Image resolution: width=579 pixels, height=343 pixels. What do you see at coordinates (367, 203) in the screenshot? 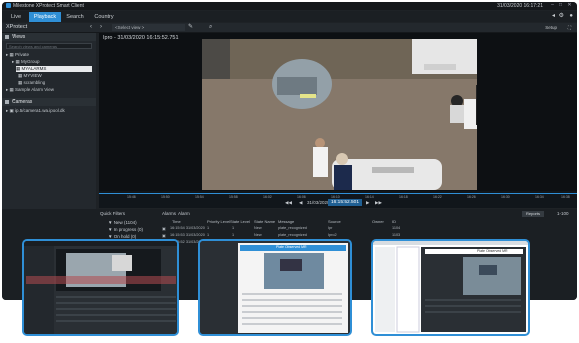
I see `play-icon: ▶` at bounding box center [367, 203].